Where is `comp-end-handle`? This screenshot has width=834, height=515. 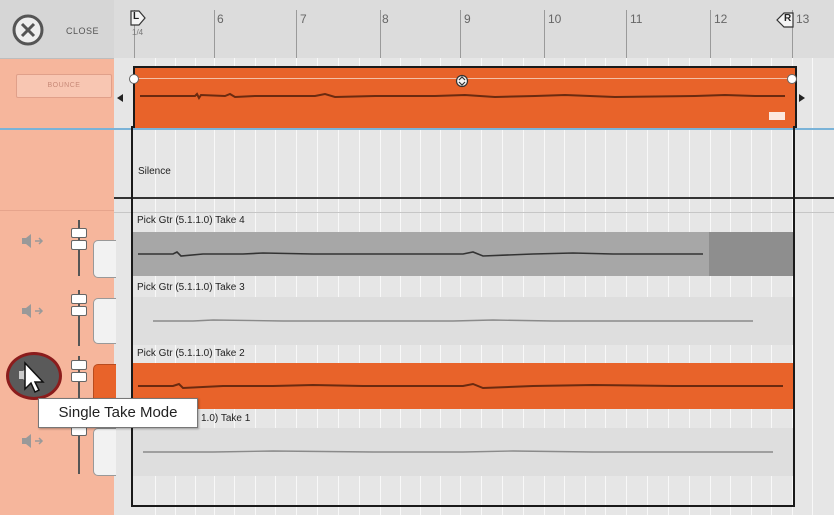
comp-end-handle is located at coordinates (792, 79).